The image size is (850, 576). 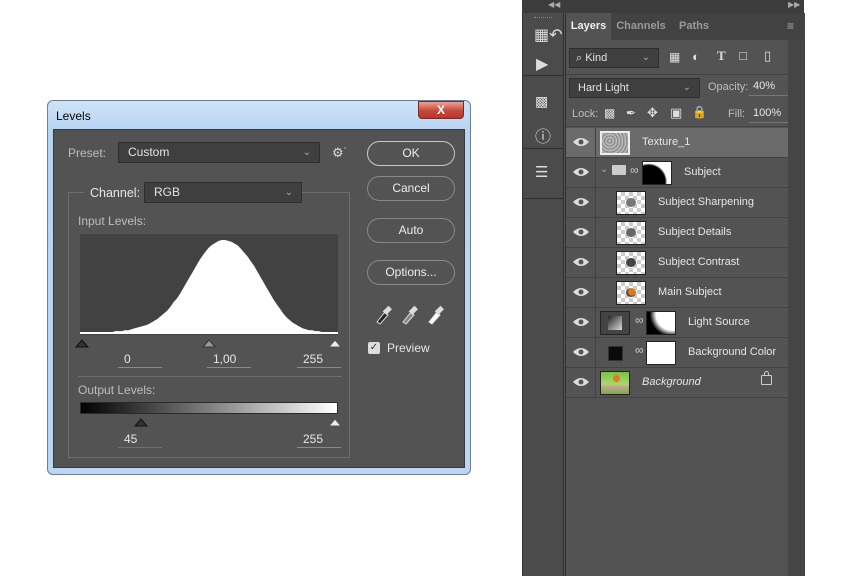 I want to click on layer-name: Background Color, so click(x=732, y=352).